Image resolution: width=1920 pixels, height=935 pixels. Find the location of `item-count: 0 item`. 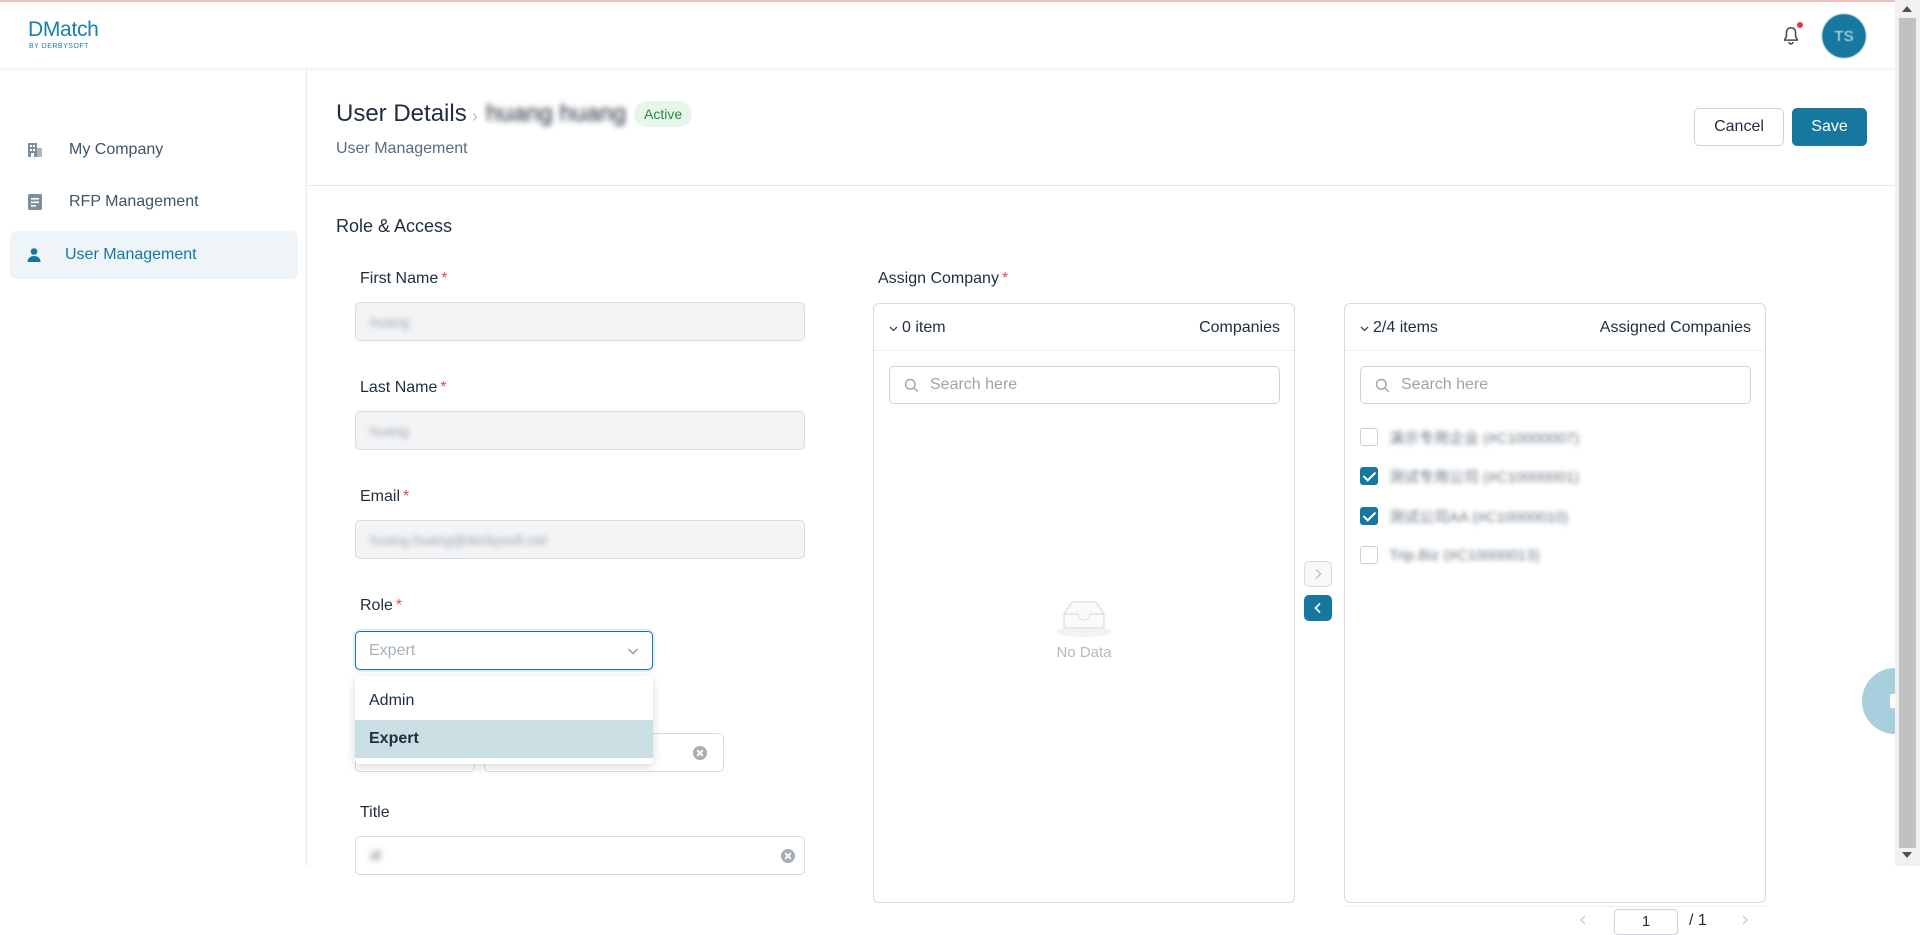

item-count: 0 item is located at coordinates (924, 327).